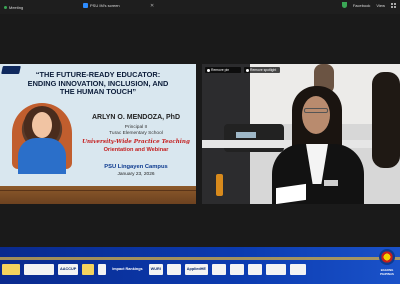 The image size is (400, 284). I want to click on video-side-person, so click(386, 120).